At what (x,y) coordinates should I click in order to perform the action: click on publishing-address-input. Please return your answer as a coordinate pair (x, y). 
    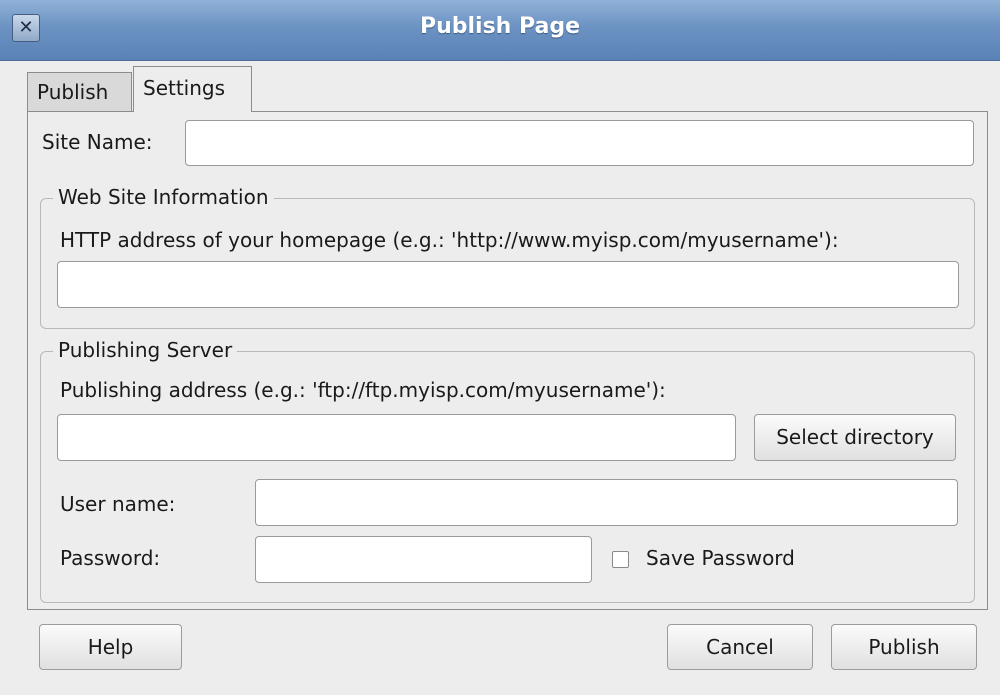
    Looking at the image, I should click on (396, 437).